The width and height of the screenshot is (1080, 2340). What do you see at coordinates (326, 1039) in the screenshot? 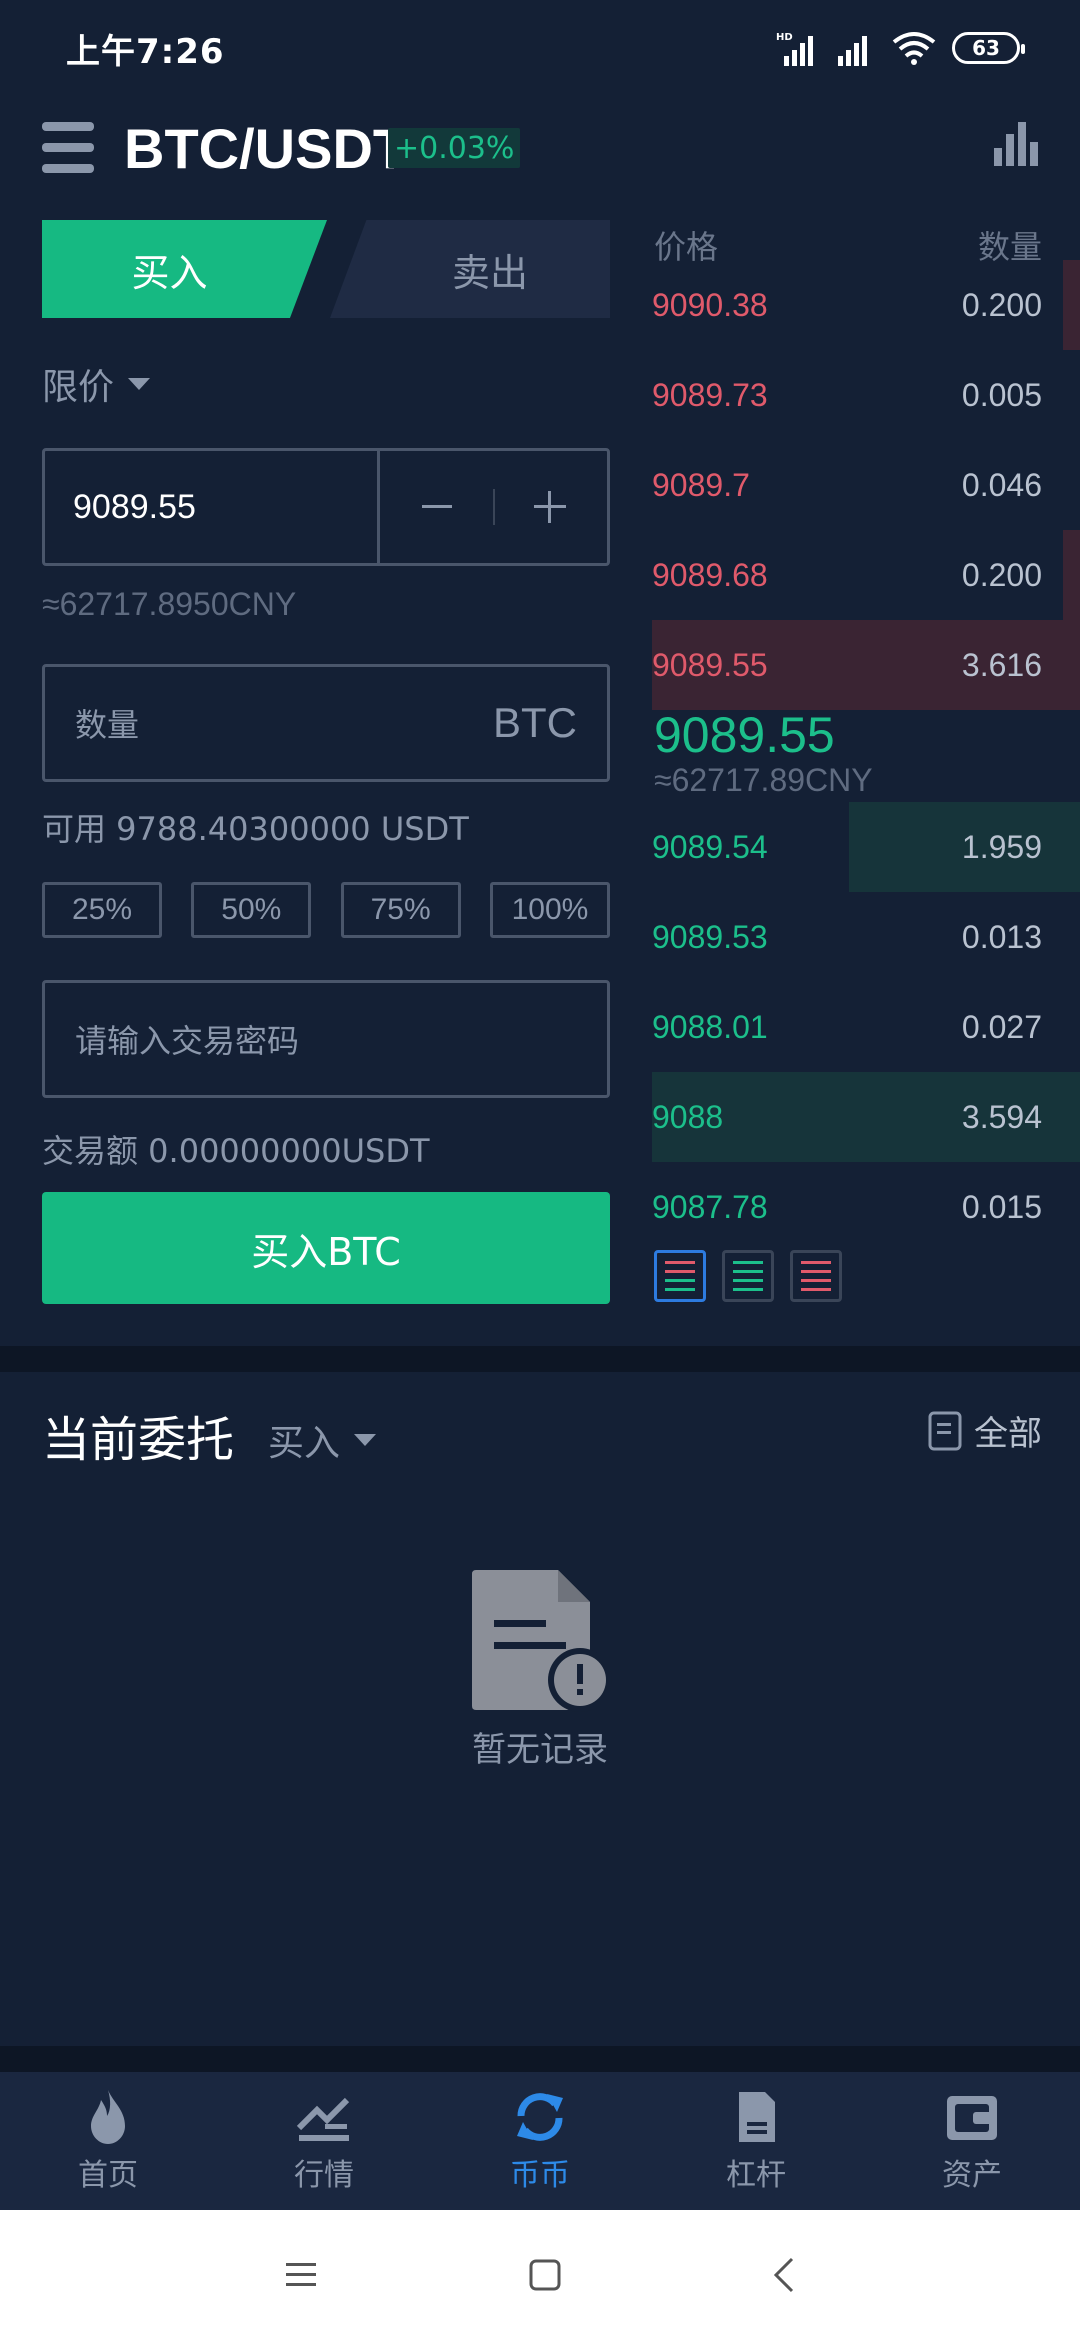
I see `password-field: 请输入交易密码` at bounding box center [326, 1039].